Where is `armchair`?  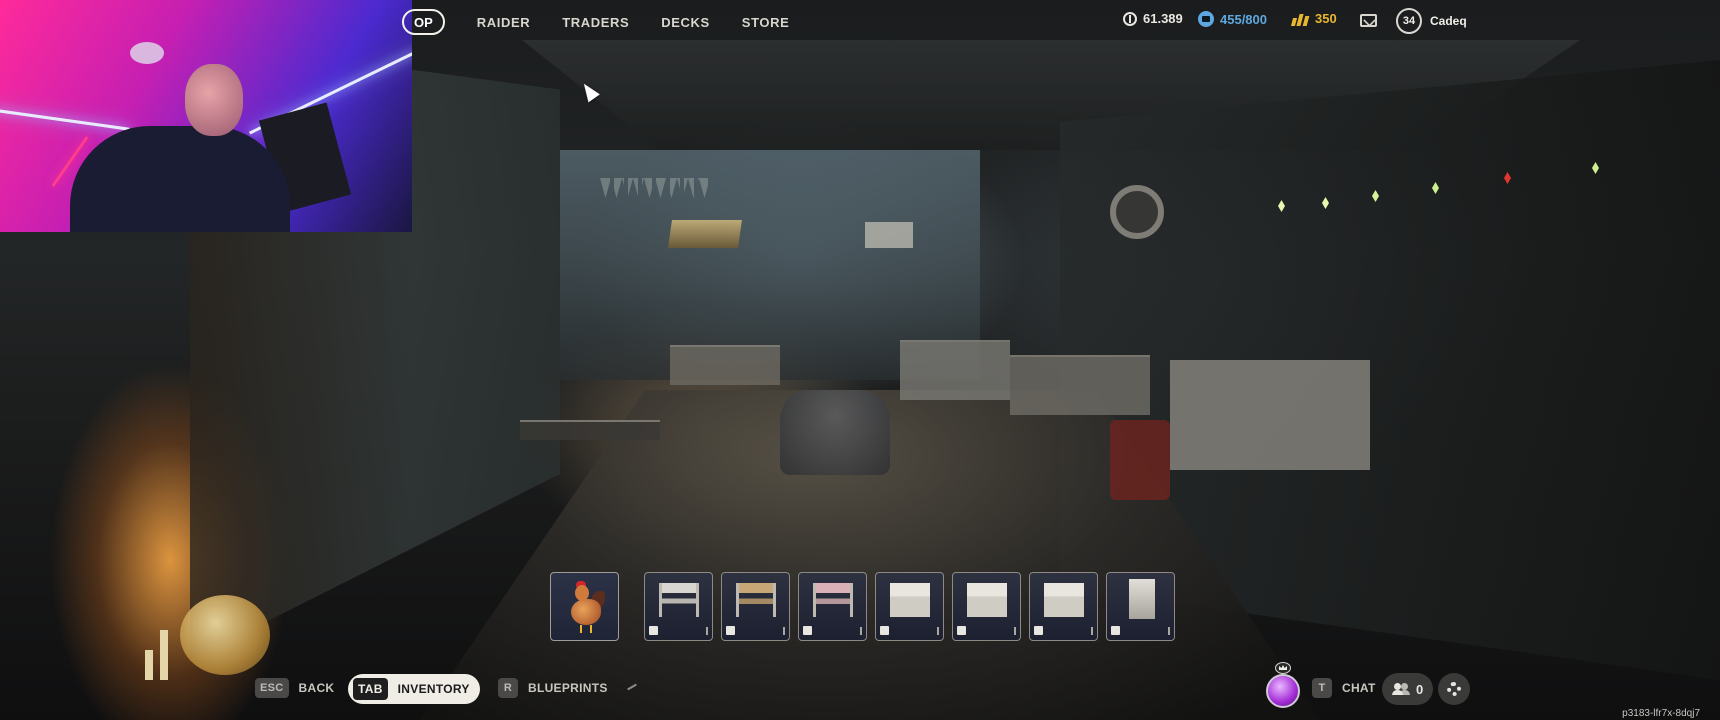
armchair is located at coordinates (835, 432).